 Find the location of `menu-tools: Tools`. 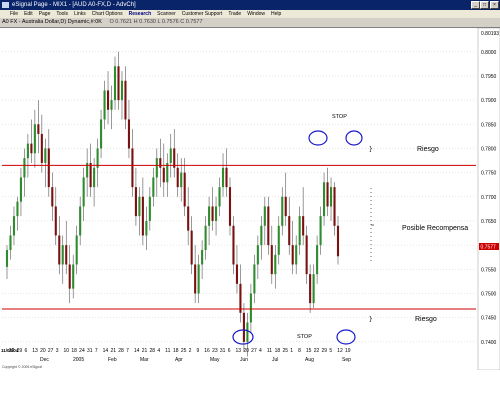

menu-tools: Tools is located at coordinates (62, 14).